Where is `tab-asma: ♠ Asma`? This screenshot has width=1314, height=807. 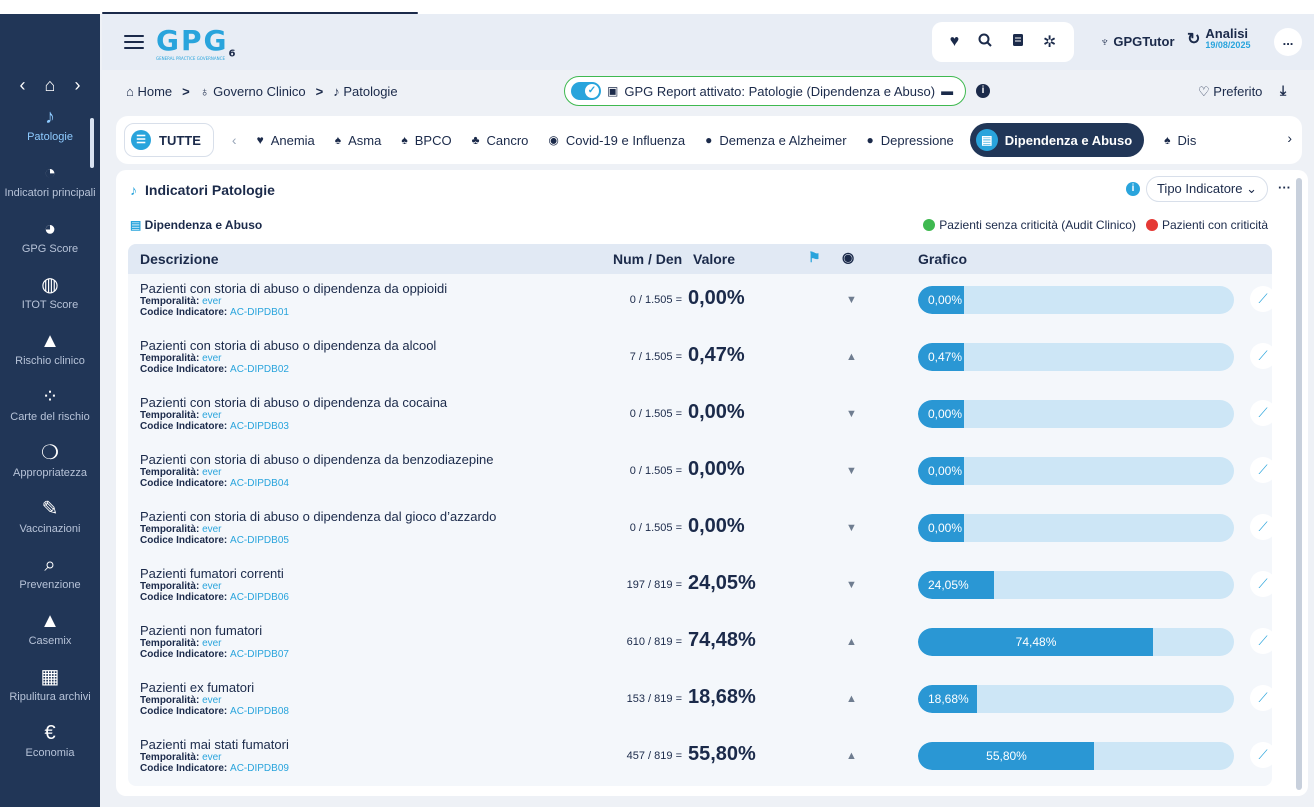 tab-asma: ♠ Asma is located at coordinates (358, 140).